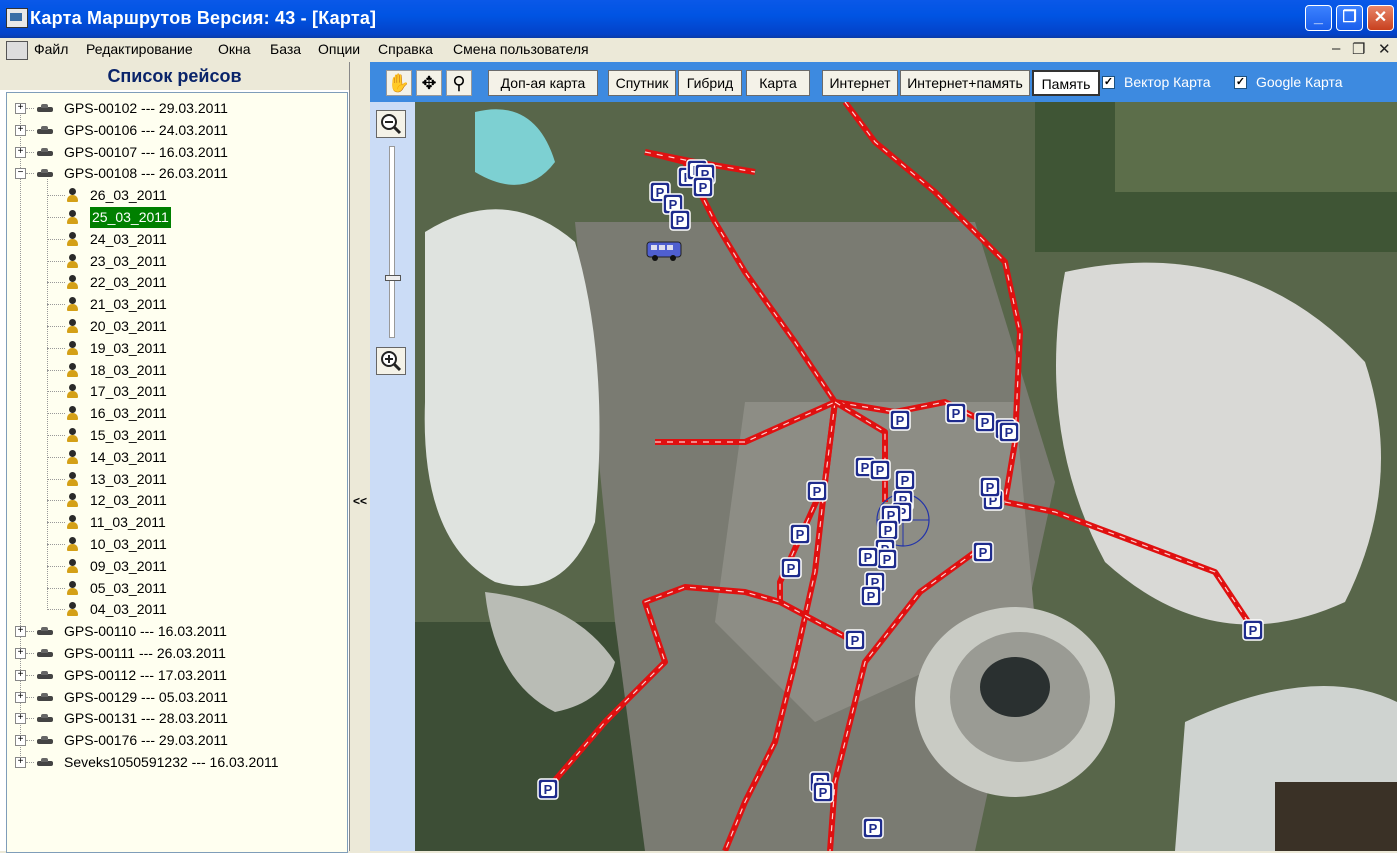 Image resolution: width=1397 pixels, height=853 pixels. What do you see at coordinates (543, 83) in the screenshot?
I see `extra-map-button: Доп-ая карта` at bounding box center [543, 83].